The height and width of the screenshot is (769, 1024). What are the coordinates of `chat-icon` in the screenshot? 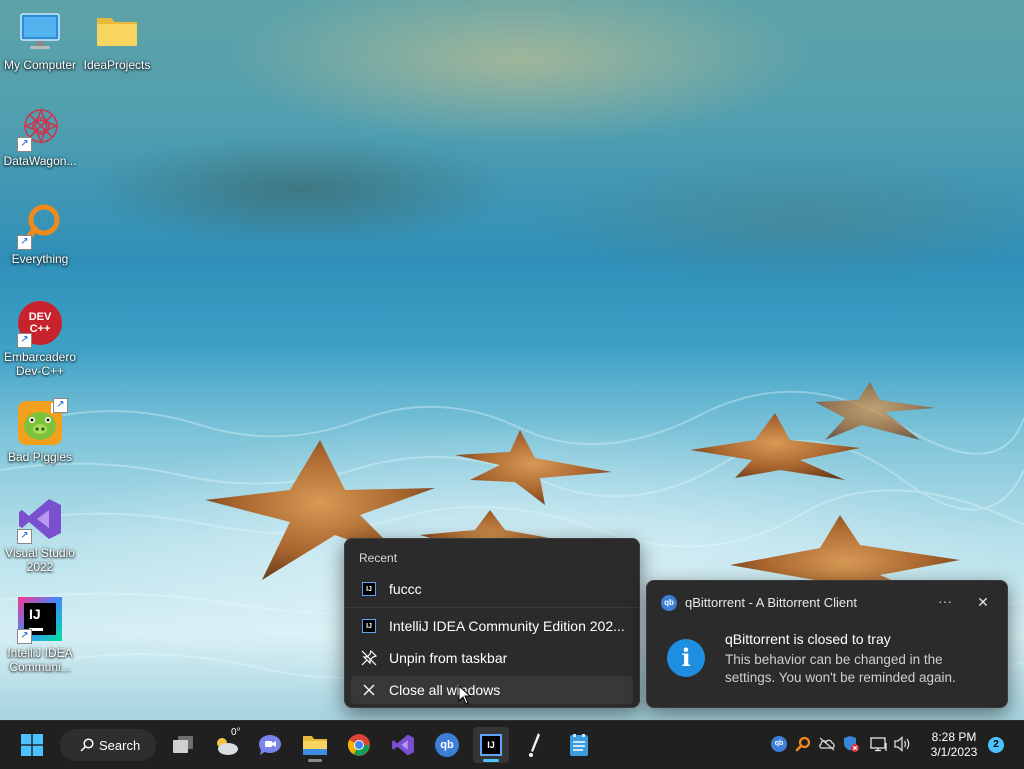 It's located at (270, 745).